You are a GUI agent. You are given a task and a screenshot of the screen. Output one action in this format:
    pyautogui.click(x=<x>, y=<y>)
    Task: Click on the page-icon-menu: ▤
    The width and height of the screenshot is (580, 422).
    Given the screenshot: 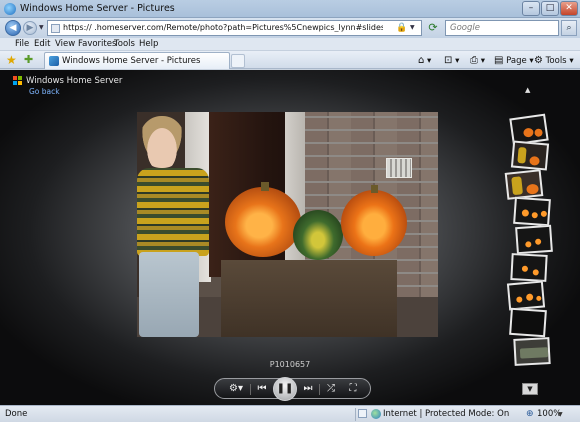 What is the action you would take?
    pyautogui.click(x=499, y=60)
    